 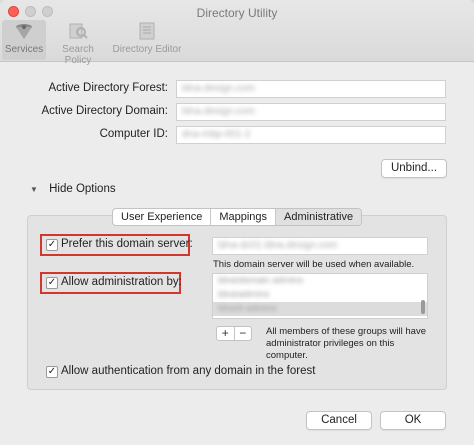 I want to click on list-scrollbar, so click(x=423, y=307).